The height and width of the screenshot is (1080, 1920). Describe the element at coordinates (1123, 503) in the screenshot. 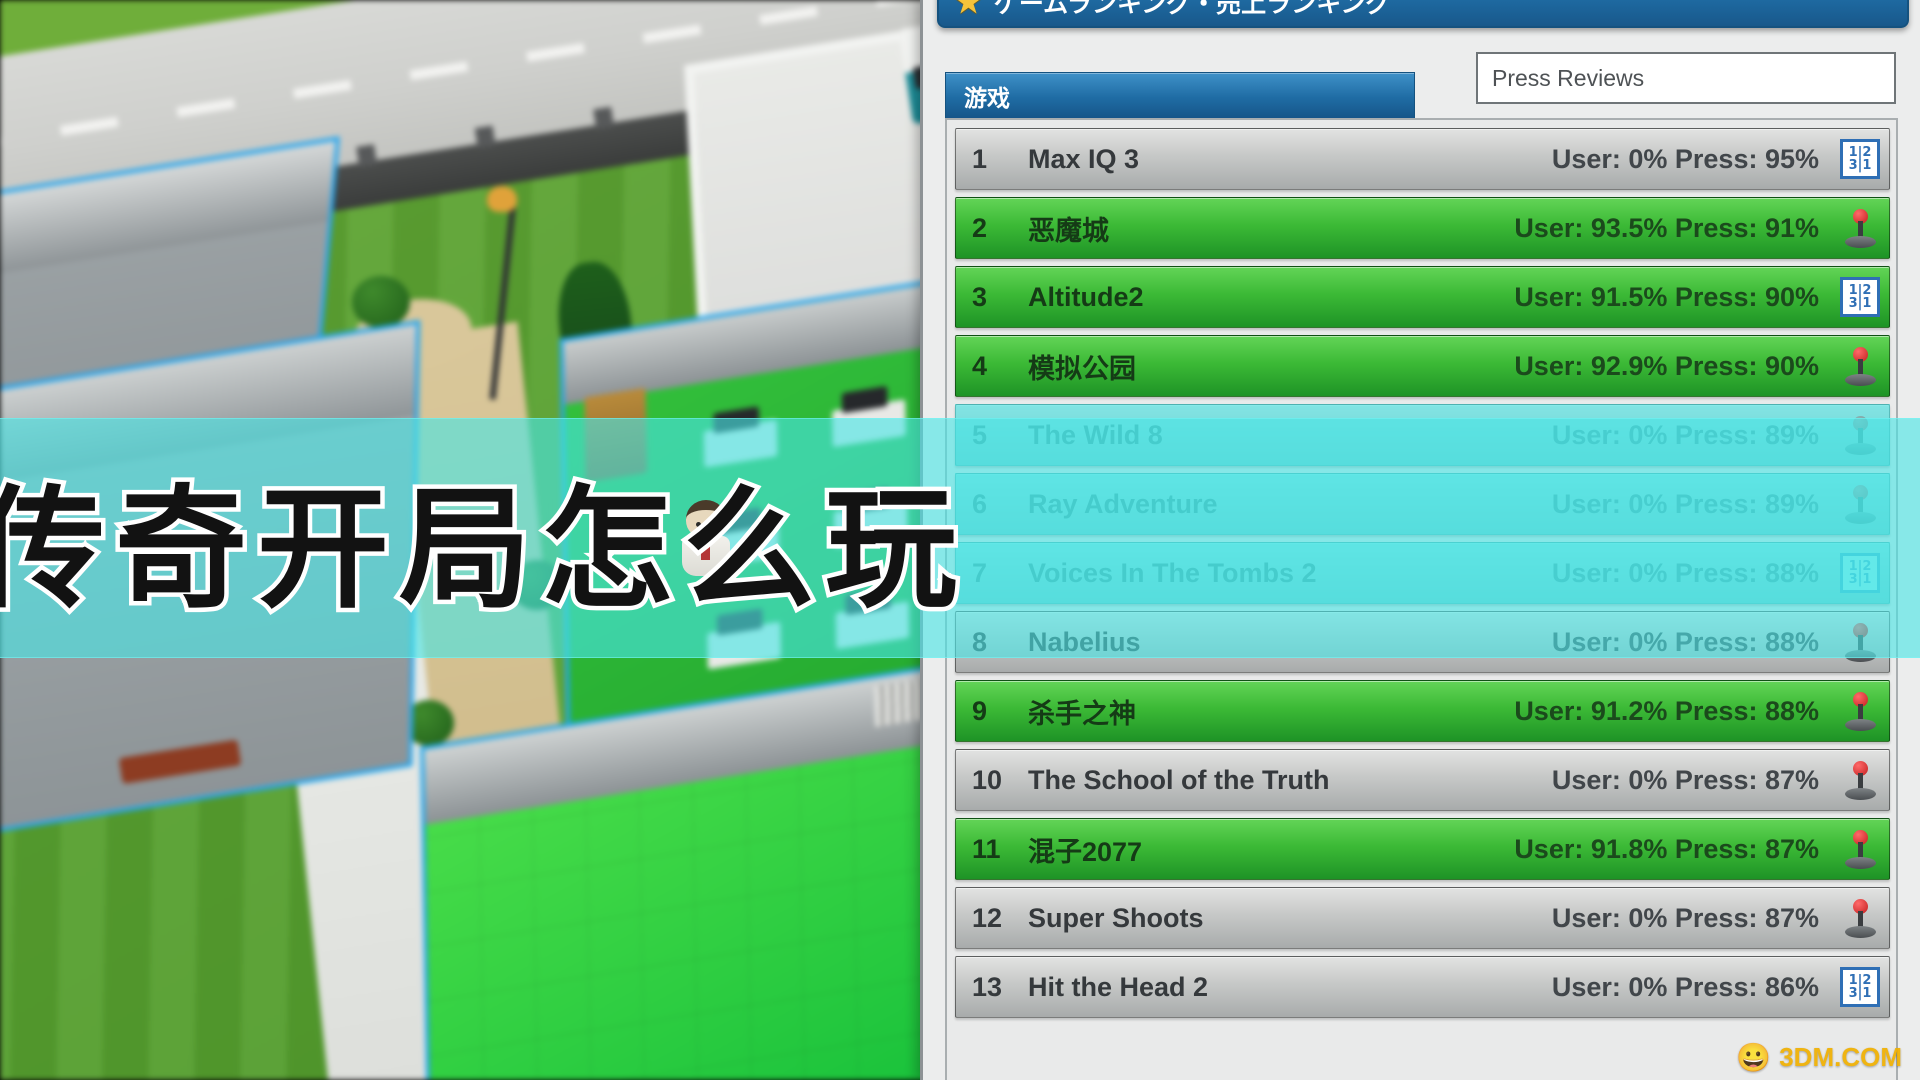

I see `row-title: Ray Adventure` at that location.